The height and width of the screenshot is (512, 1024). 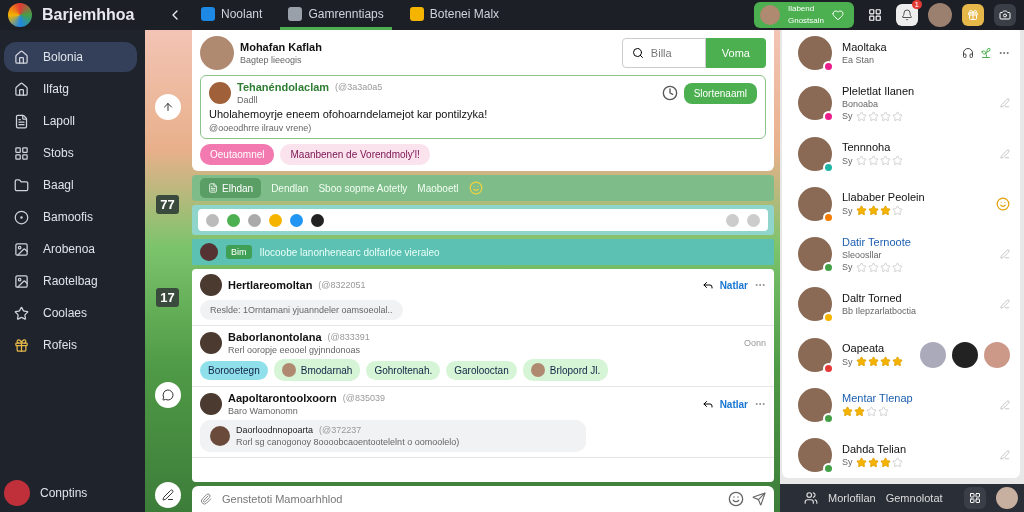 I want to click on sidebar-item: Bolonia, so click(x=70, y=57).